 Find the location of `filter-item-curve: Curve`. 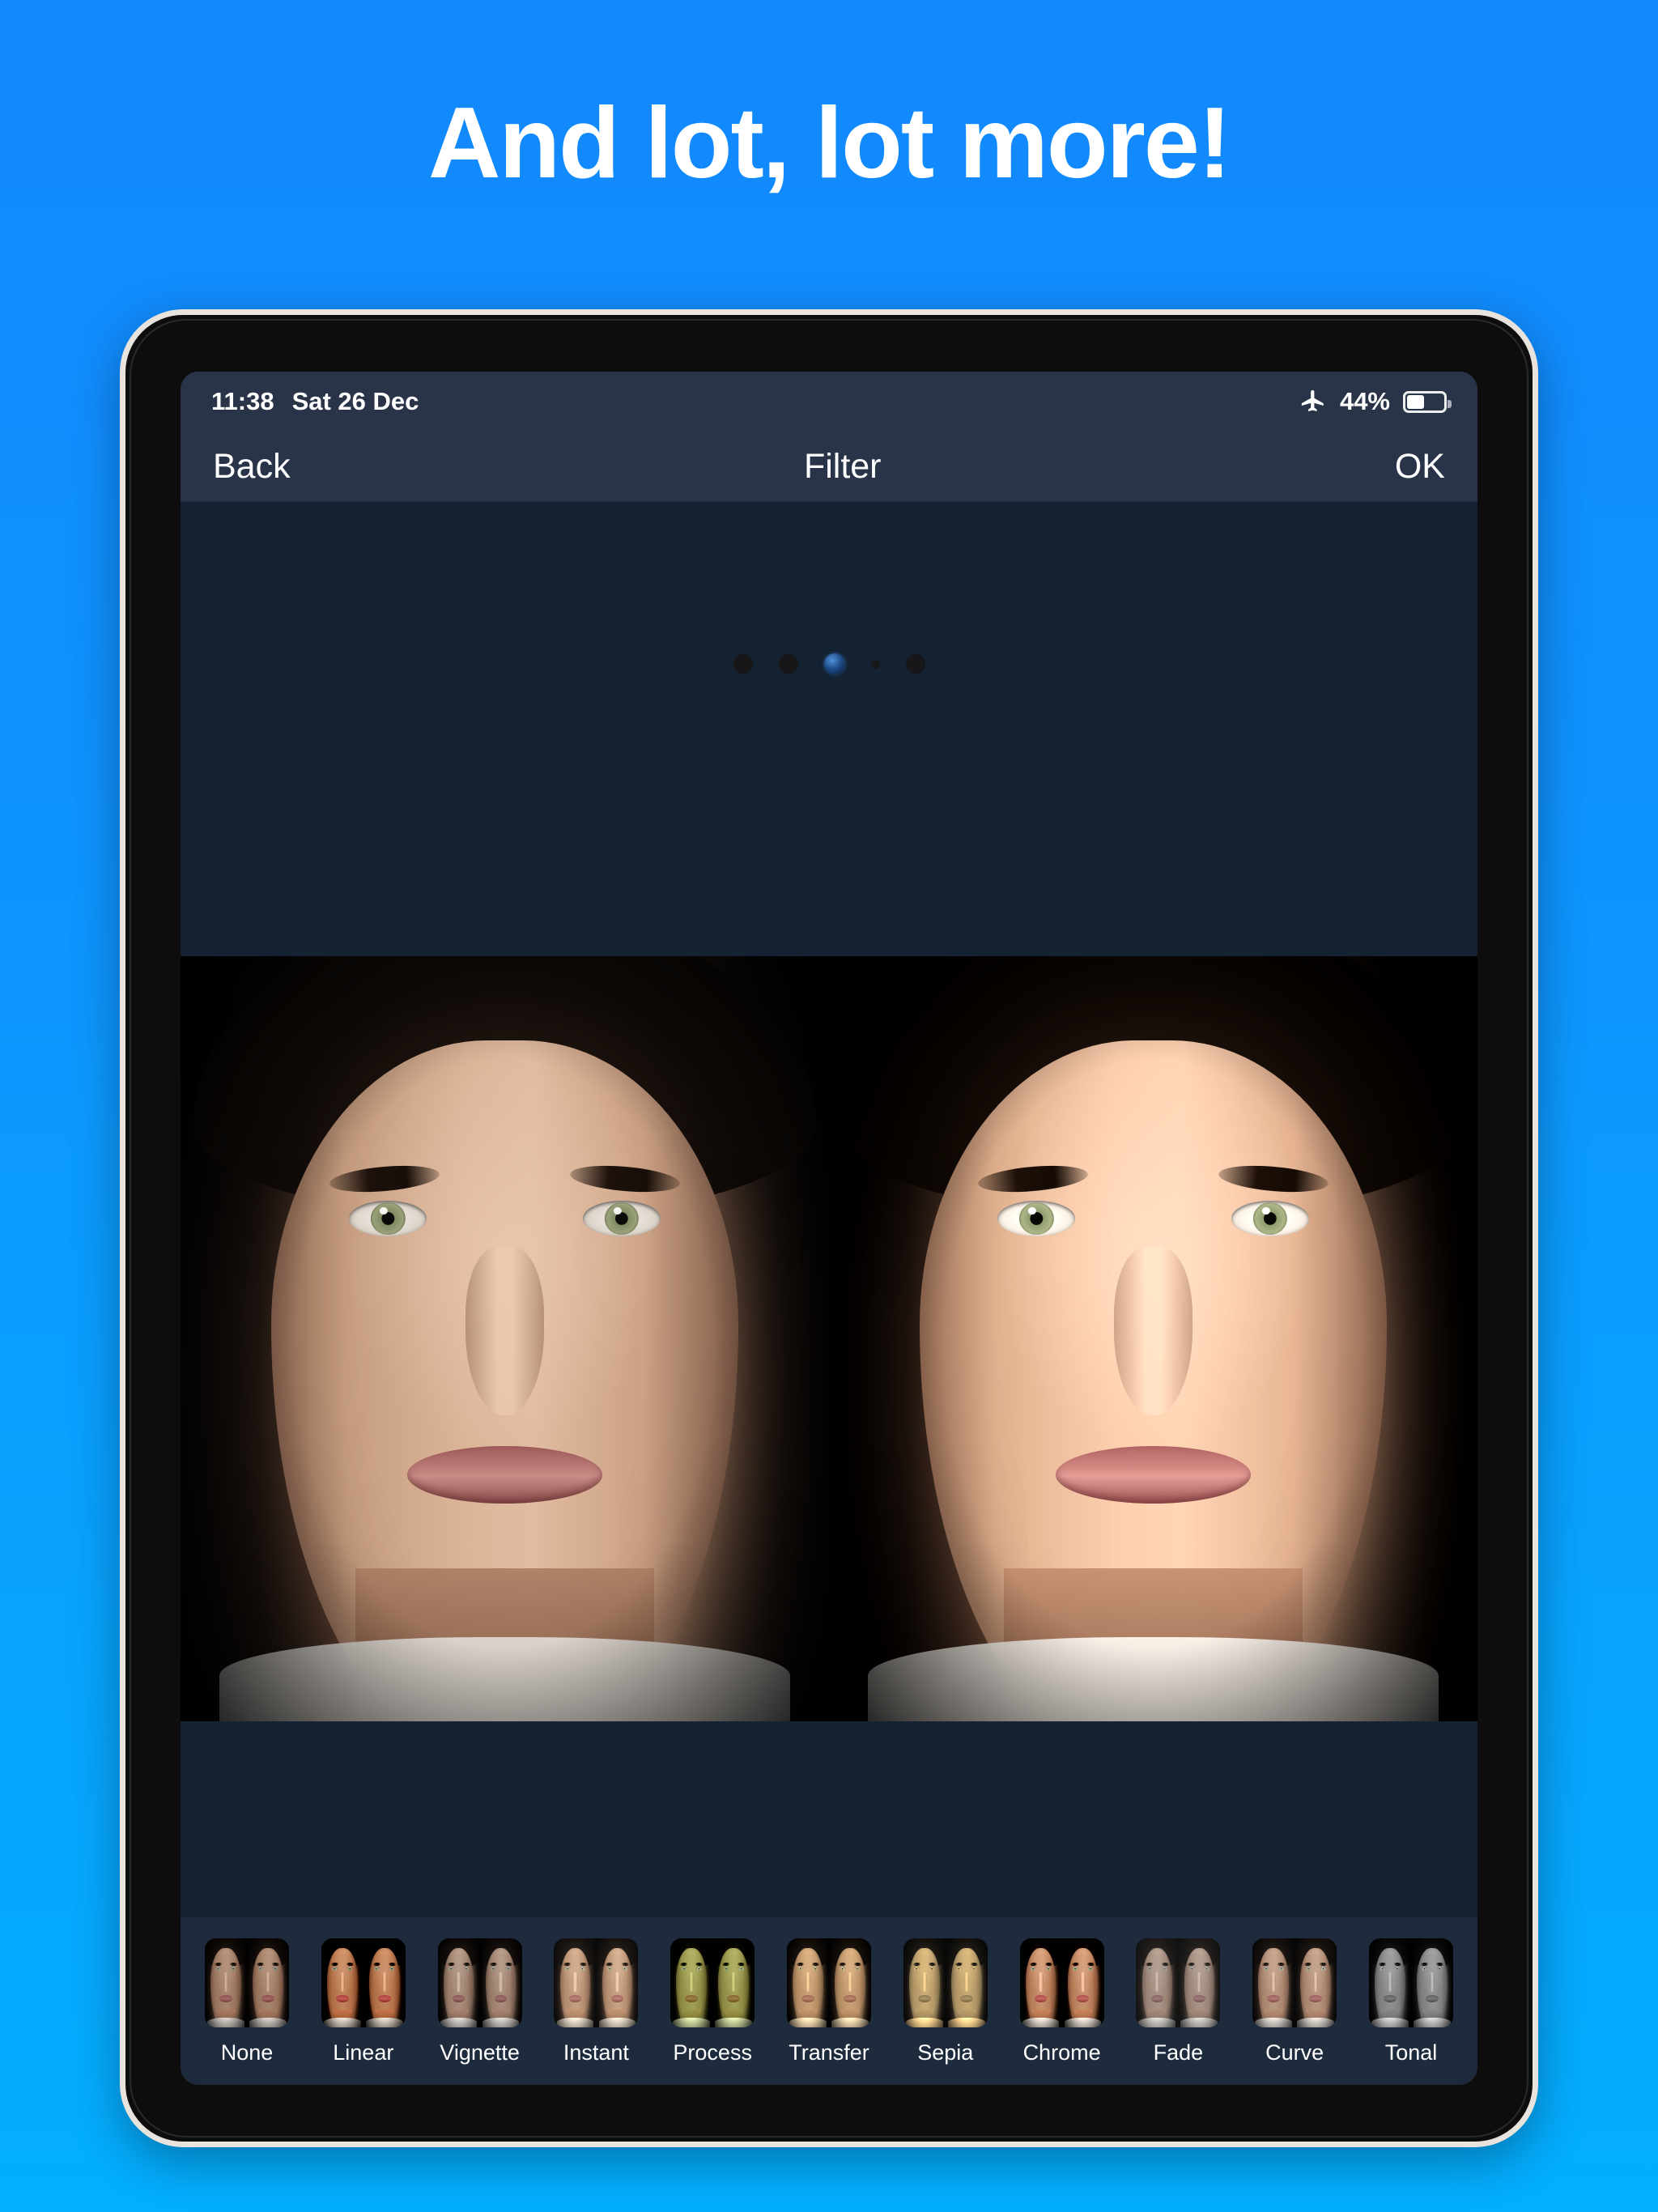

filter-item-curve: Curve is located at coordinates (1294, 2001).